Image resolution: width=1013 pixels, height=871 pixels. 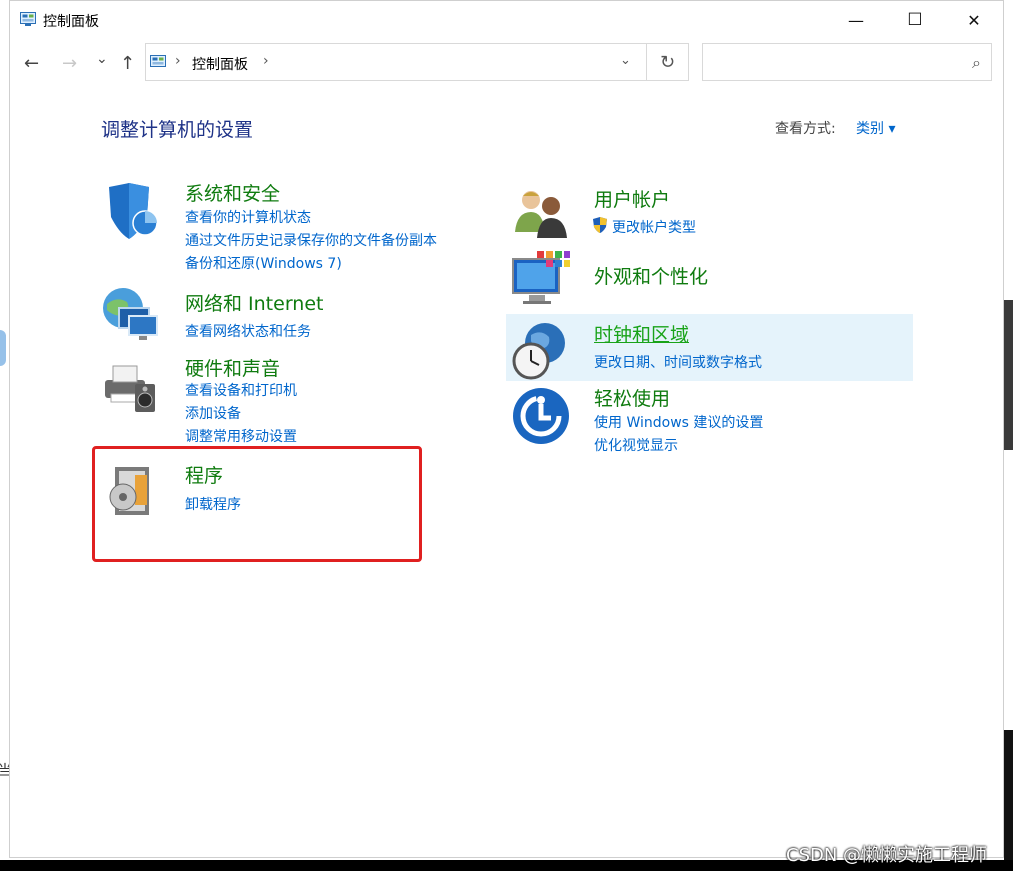 I want to click on address-toolbar: ← → ⌄ ↑ › 控制面板 › ⌄ ↻ ⌕, so click(x=507, y=63).